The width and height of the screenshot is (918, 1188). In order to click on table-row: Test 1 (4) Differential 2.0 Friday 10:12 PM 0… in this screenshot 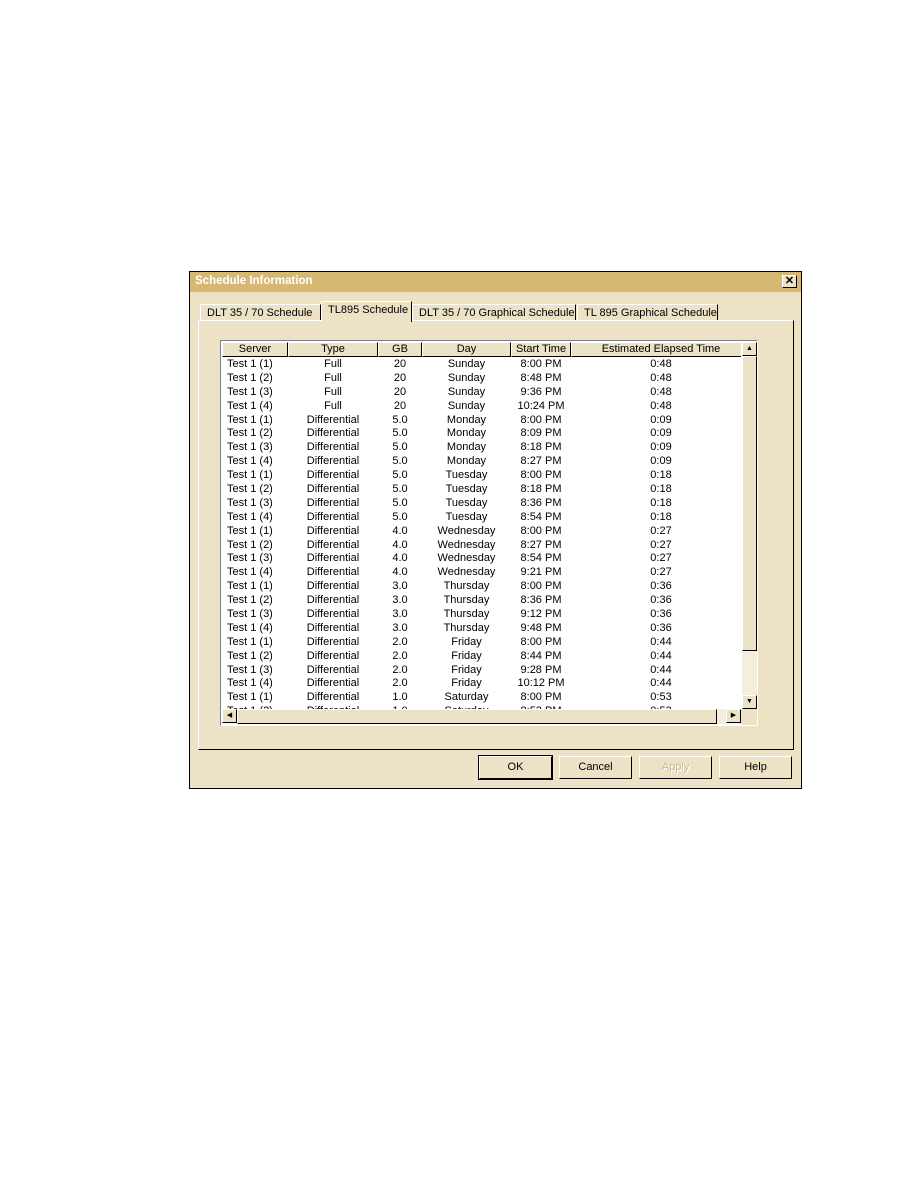, I will do `click(481, 683)`.